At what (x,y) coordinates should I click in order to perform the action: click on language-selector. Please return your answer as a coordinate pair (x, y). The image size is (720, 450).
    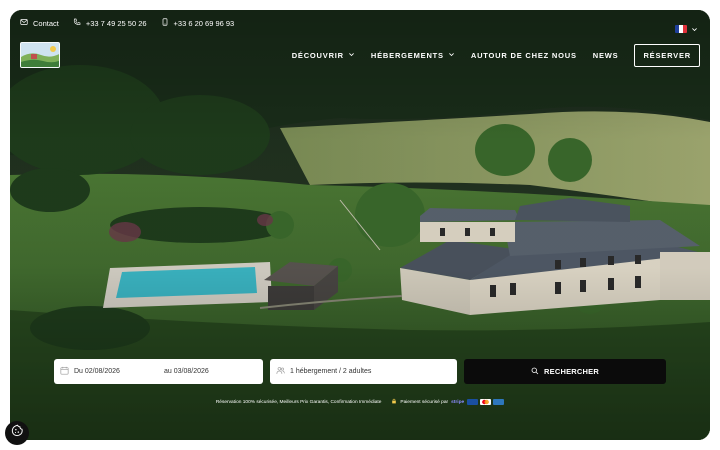
    Looking at the image, I should click on (686, 29).